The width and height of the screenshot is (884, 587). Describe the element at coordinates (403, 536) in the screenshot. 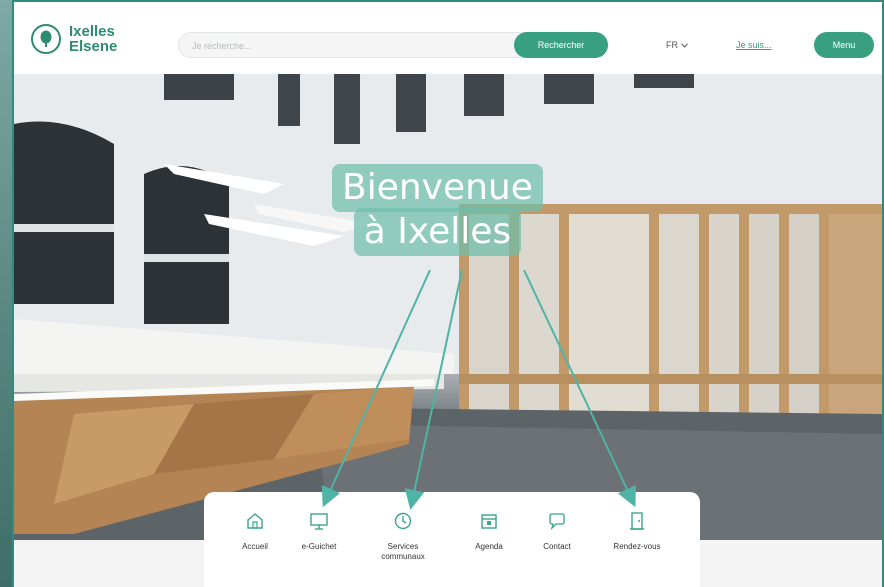

I see `quicknav-item-services-communaux: Services communaux` at that location.